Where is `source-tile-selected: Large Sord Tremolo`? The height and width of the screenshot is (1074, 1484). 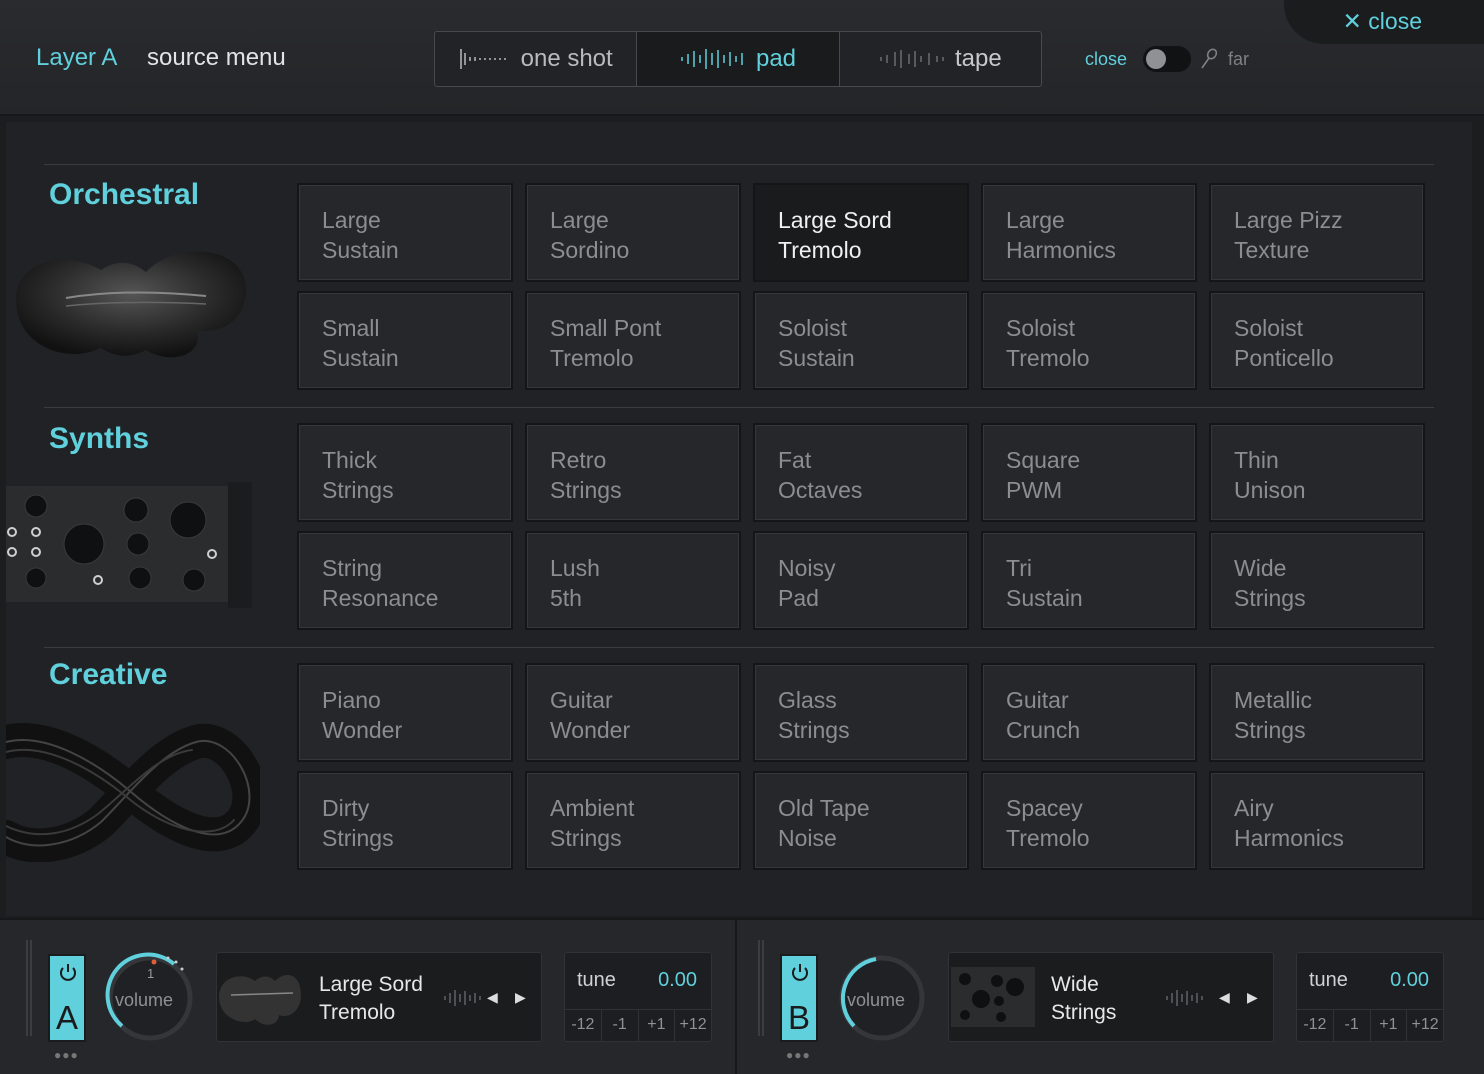
source-tile-selected: Large Sord Tremolo is located at coordinates (861, 232).